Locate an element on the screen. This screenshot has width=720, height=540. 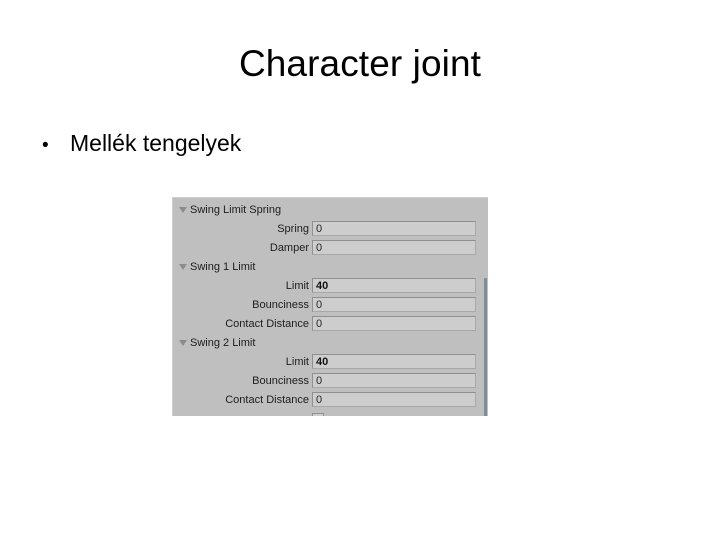
vertical-scrollbar is located at coordinates (485, 307).